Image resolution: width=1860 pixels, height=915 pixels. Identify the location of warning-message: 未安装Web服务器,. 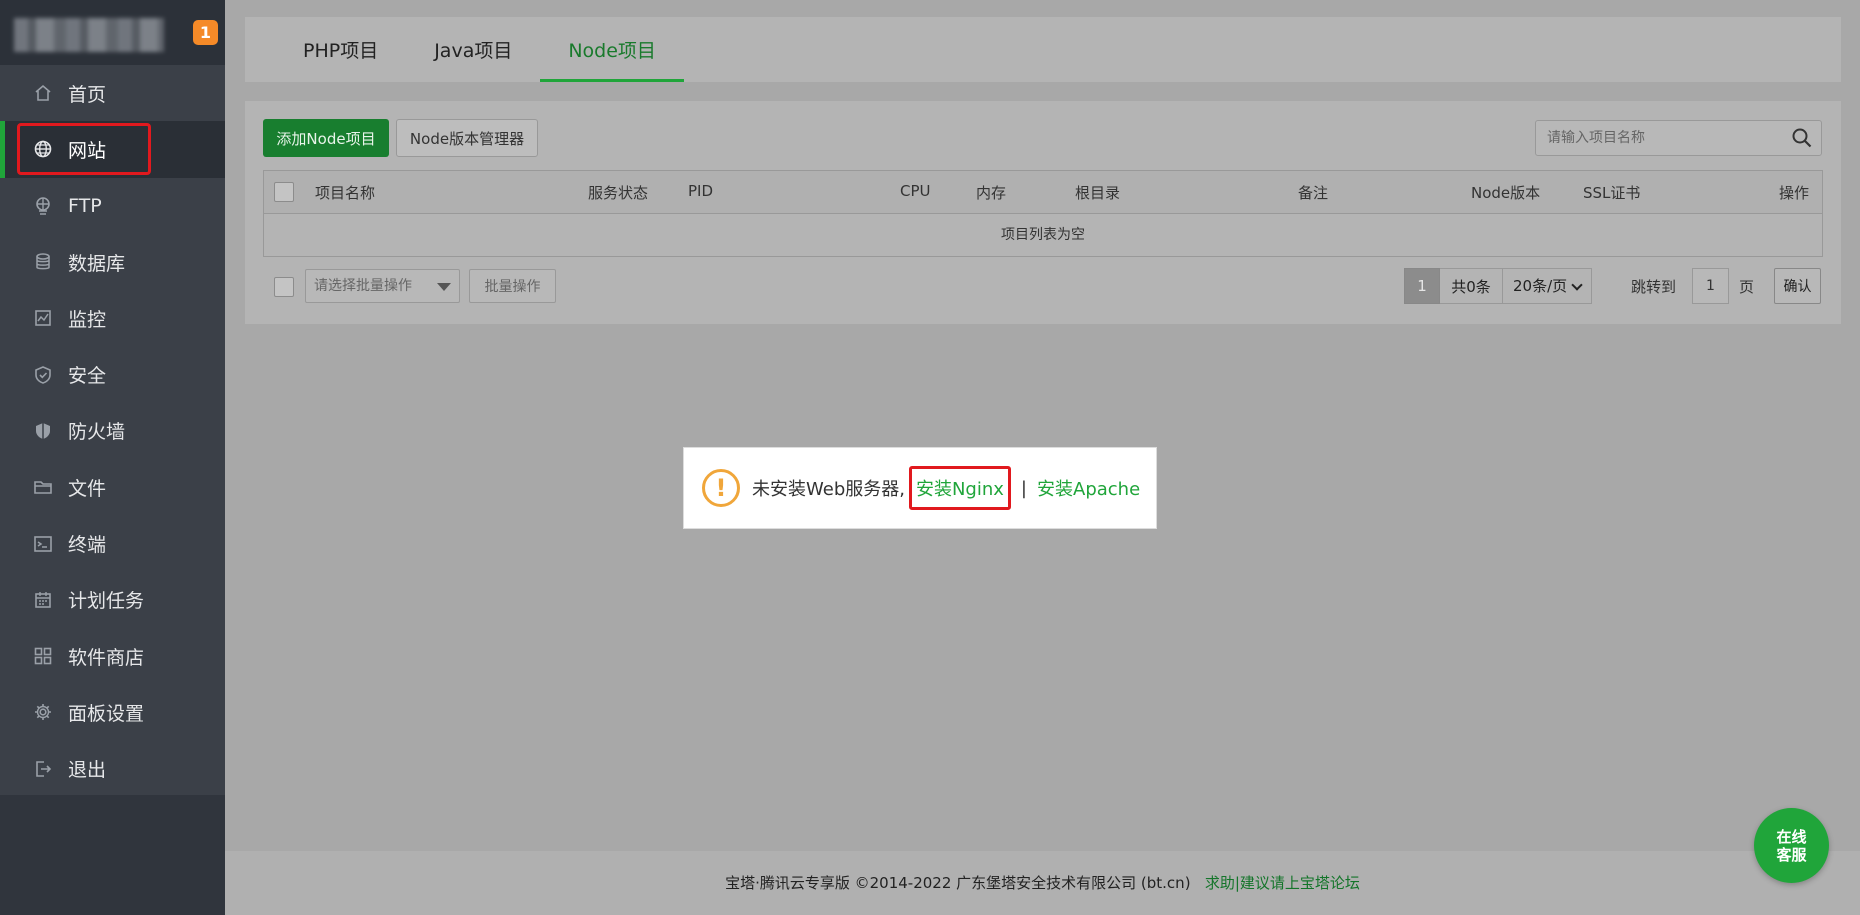
(828, 489).